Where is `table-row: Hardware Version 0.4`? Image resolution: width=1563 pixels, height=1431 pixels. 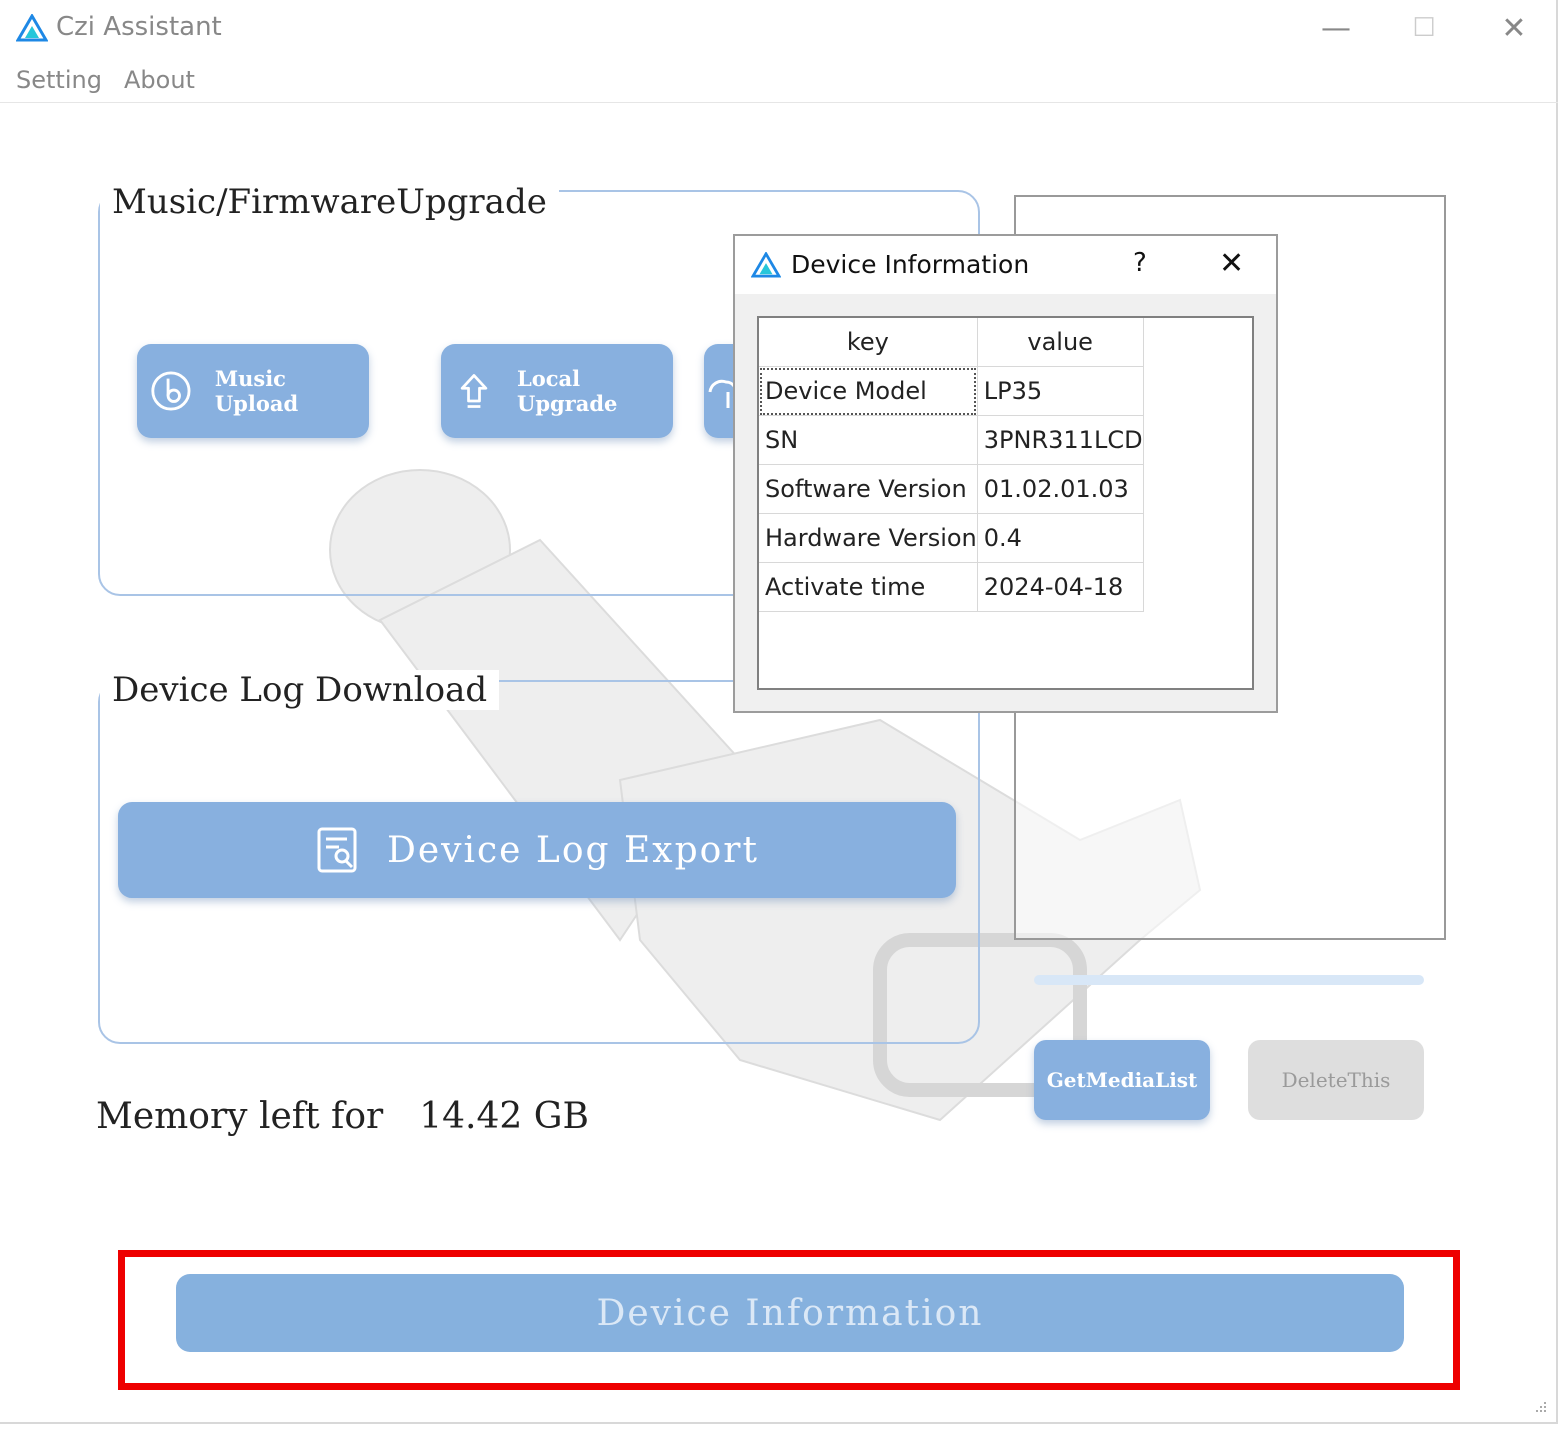
table-row: Hardware Version 0.4 is located at coordinates (951, 538).